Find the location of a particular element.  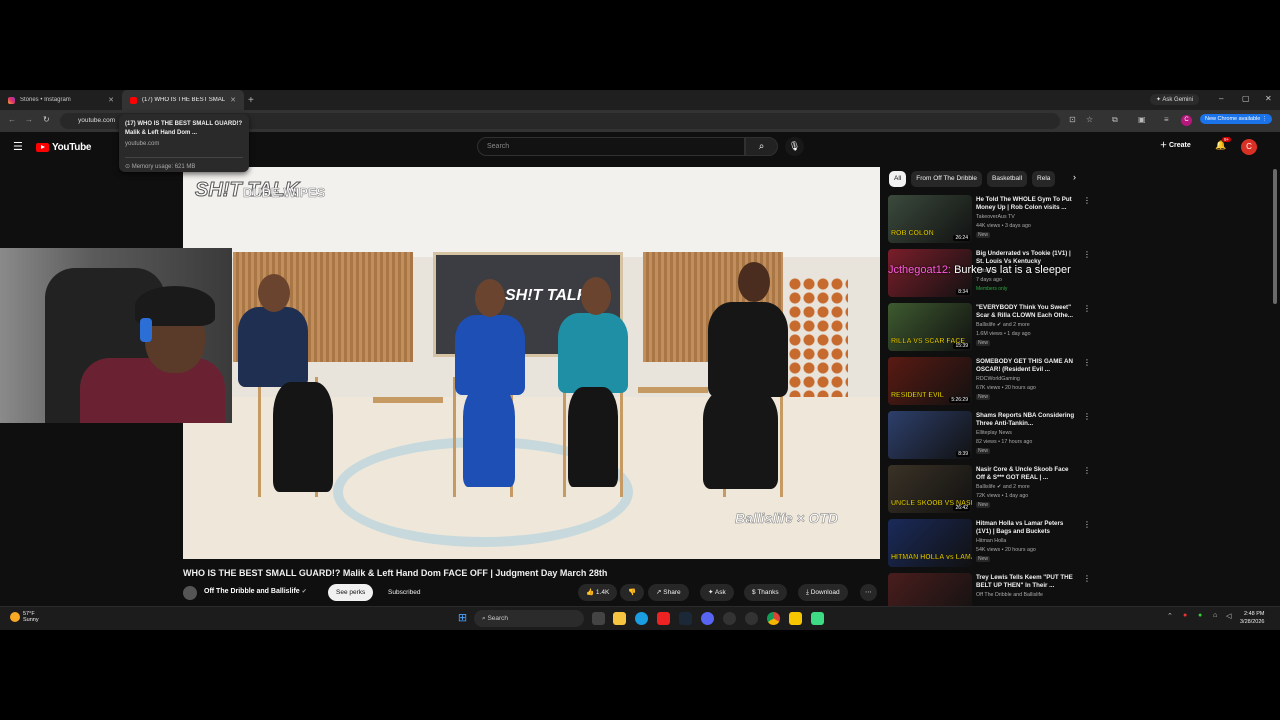

tab-youtube: (17) WHO IS THE BEST SMALL ✕ is located at coordinates (183, 100).